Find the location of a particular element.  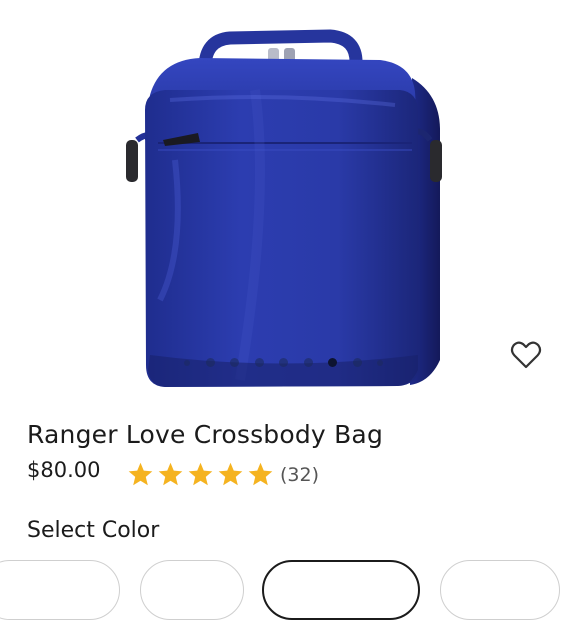

color-swatch-option-selected is located at coordinates (341, 590).